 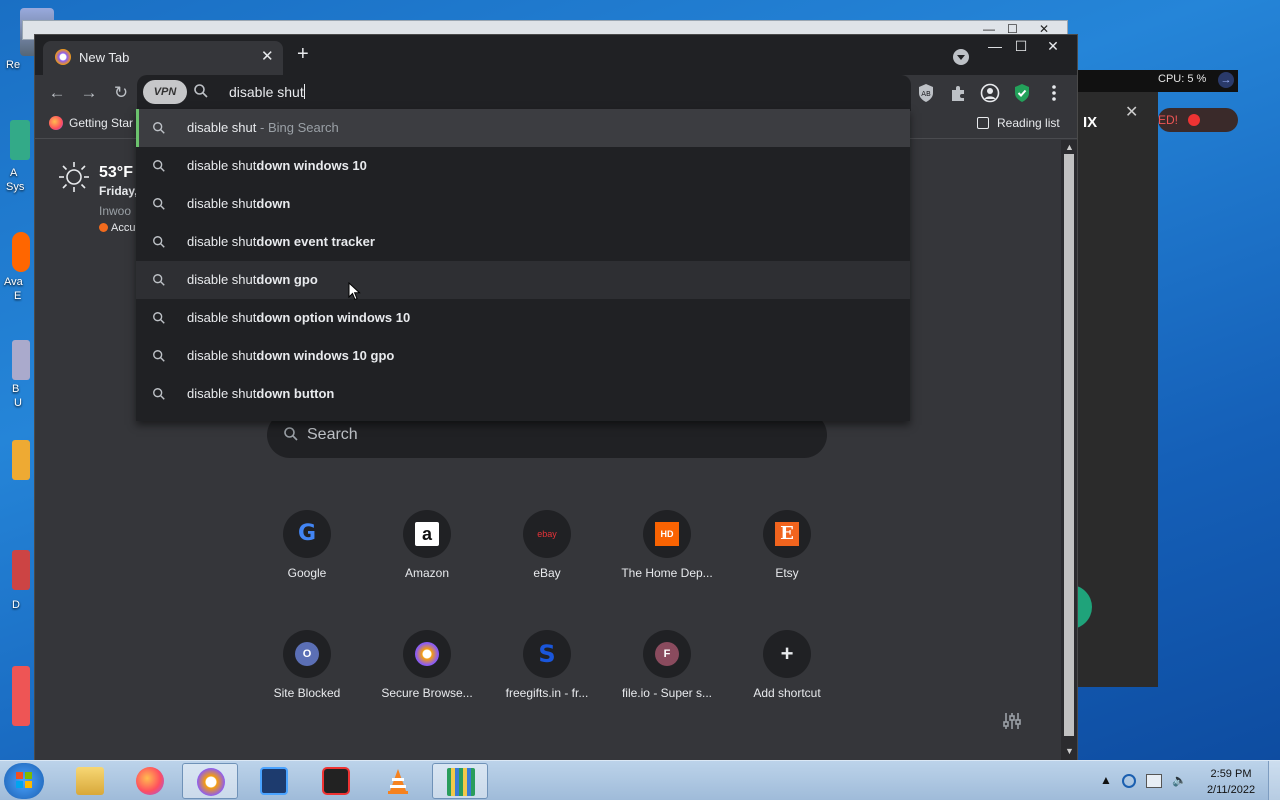 I want to click on suggestion-item: disable shutdown gpo, so click(x=523, y=280).